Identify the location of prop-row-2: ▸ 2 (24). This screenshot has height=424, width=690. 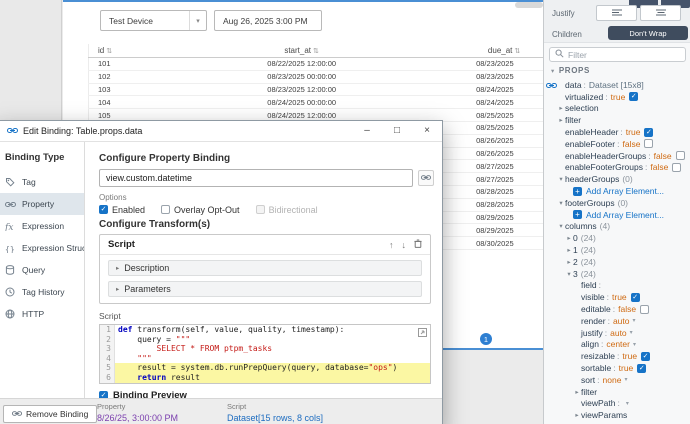
(617, 262).